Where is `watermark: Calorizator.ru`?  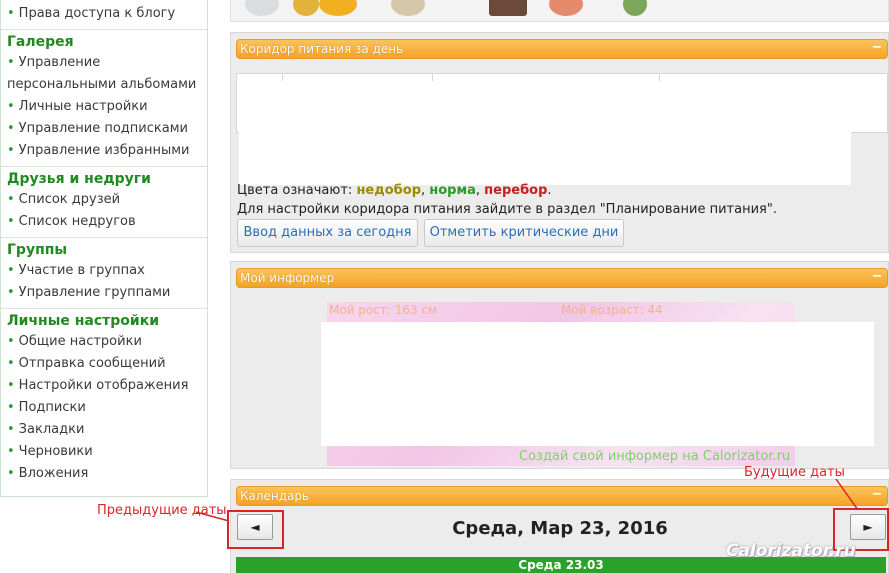 watermark: Calorizator.ru is located at coordinates (791, 551).